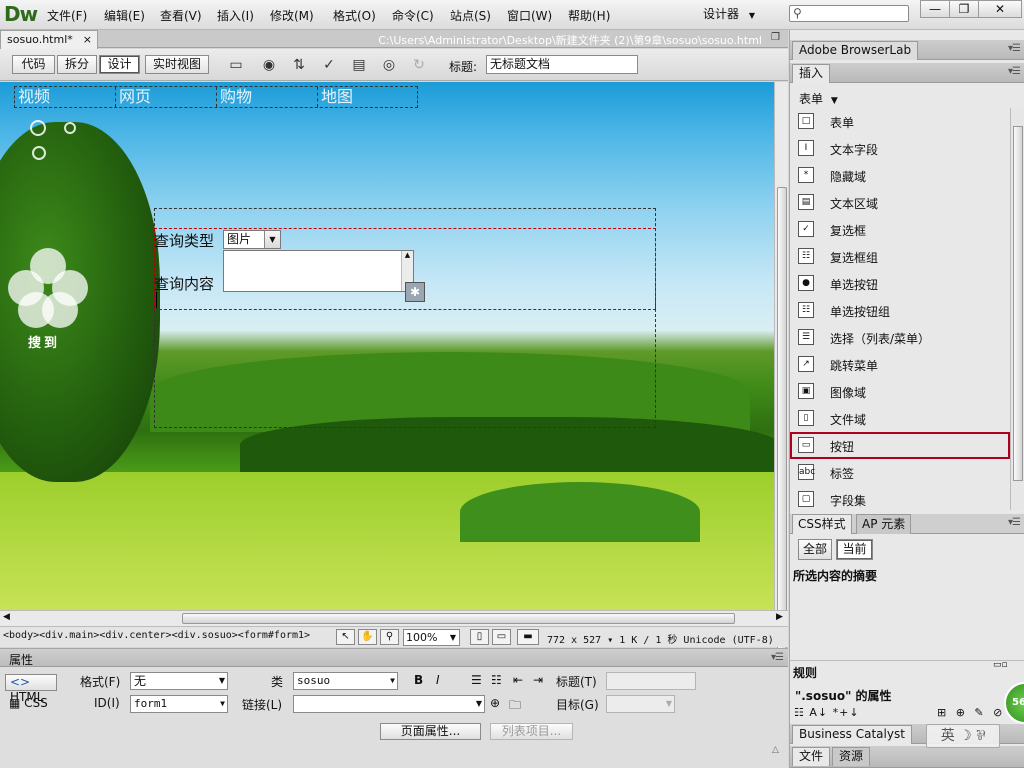 This screenshot has width=1024, height=768. What do you see at coordinates (394, 658) in the screenshot?
I see `properties-header: 属性 ▾☰` at bounding box center [394, 658].